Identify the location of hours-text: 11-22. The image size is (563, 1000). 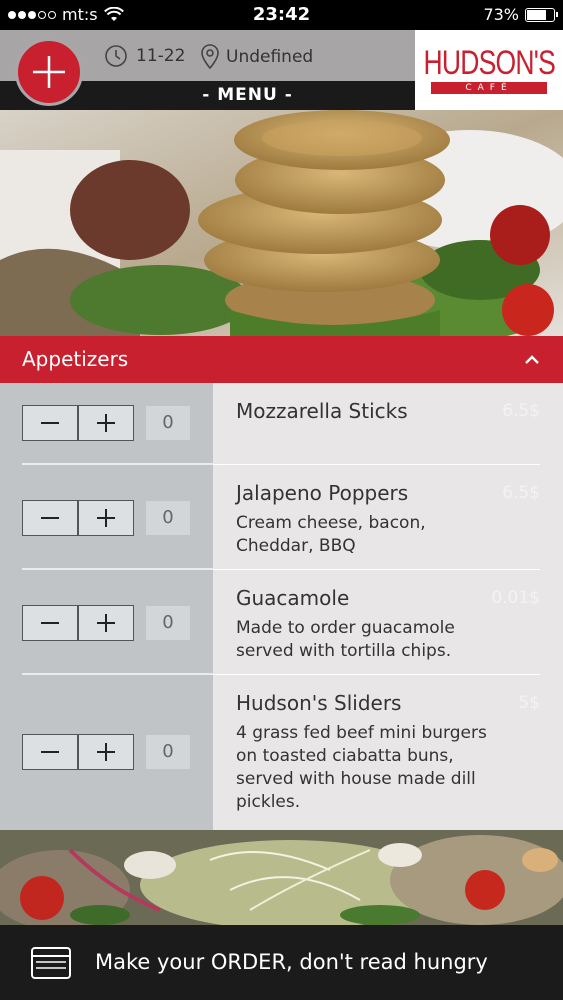
(161, 56).